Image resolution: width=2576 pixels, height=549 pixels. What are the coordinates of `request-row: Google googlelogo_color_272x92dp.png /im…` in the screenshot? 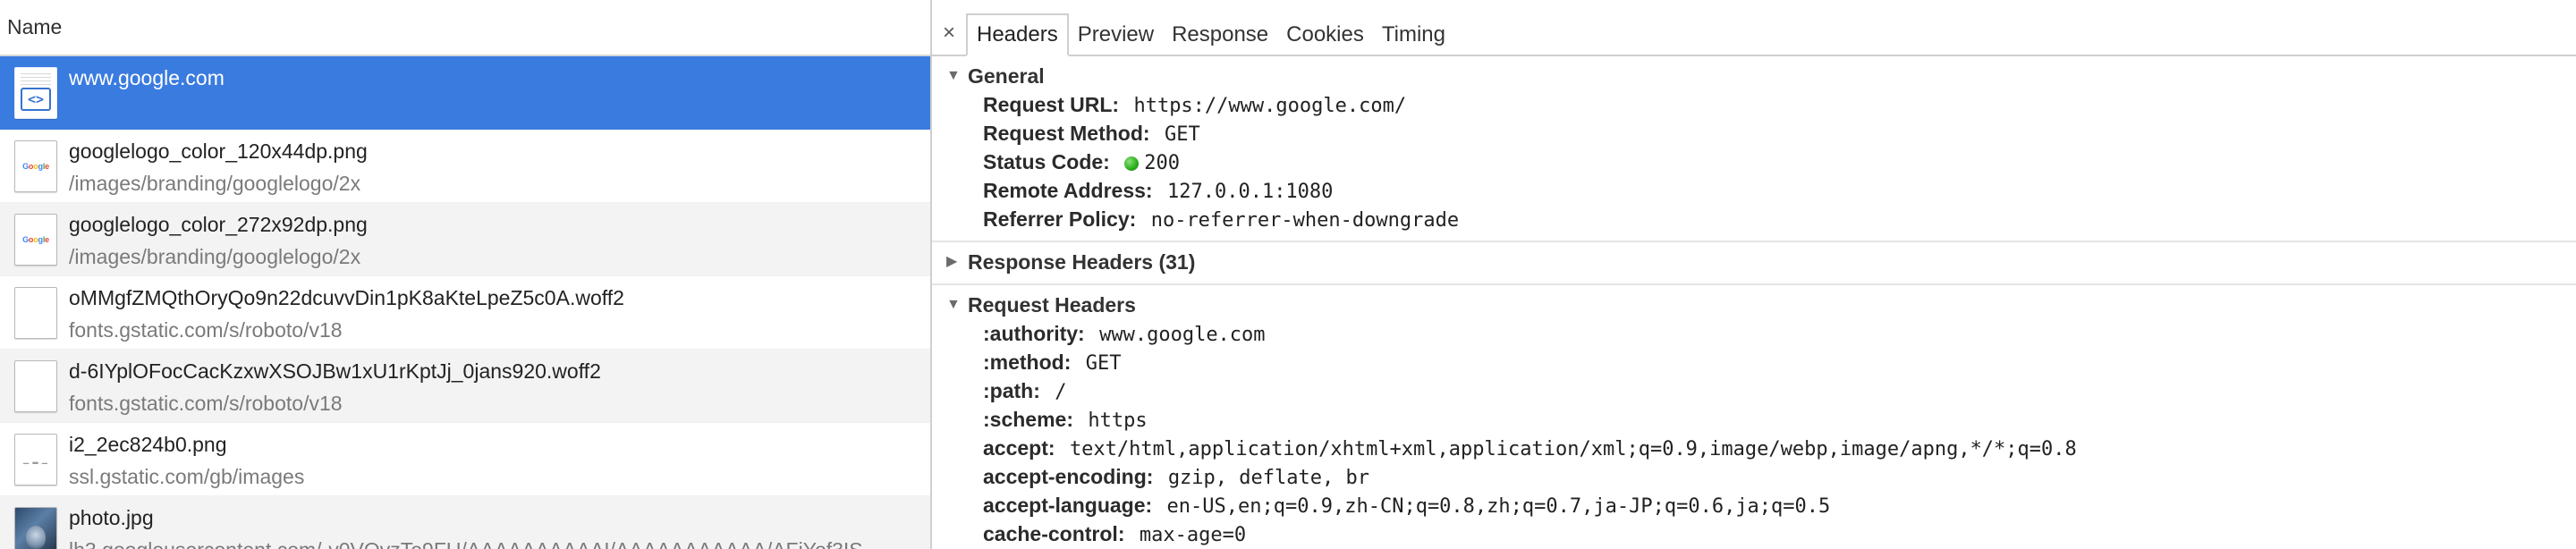 It's located at (465, 239).